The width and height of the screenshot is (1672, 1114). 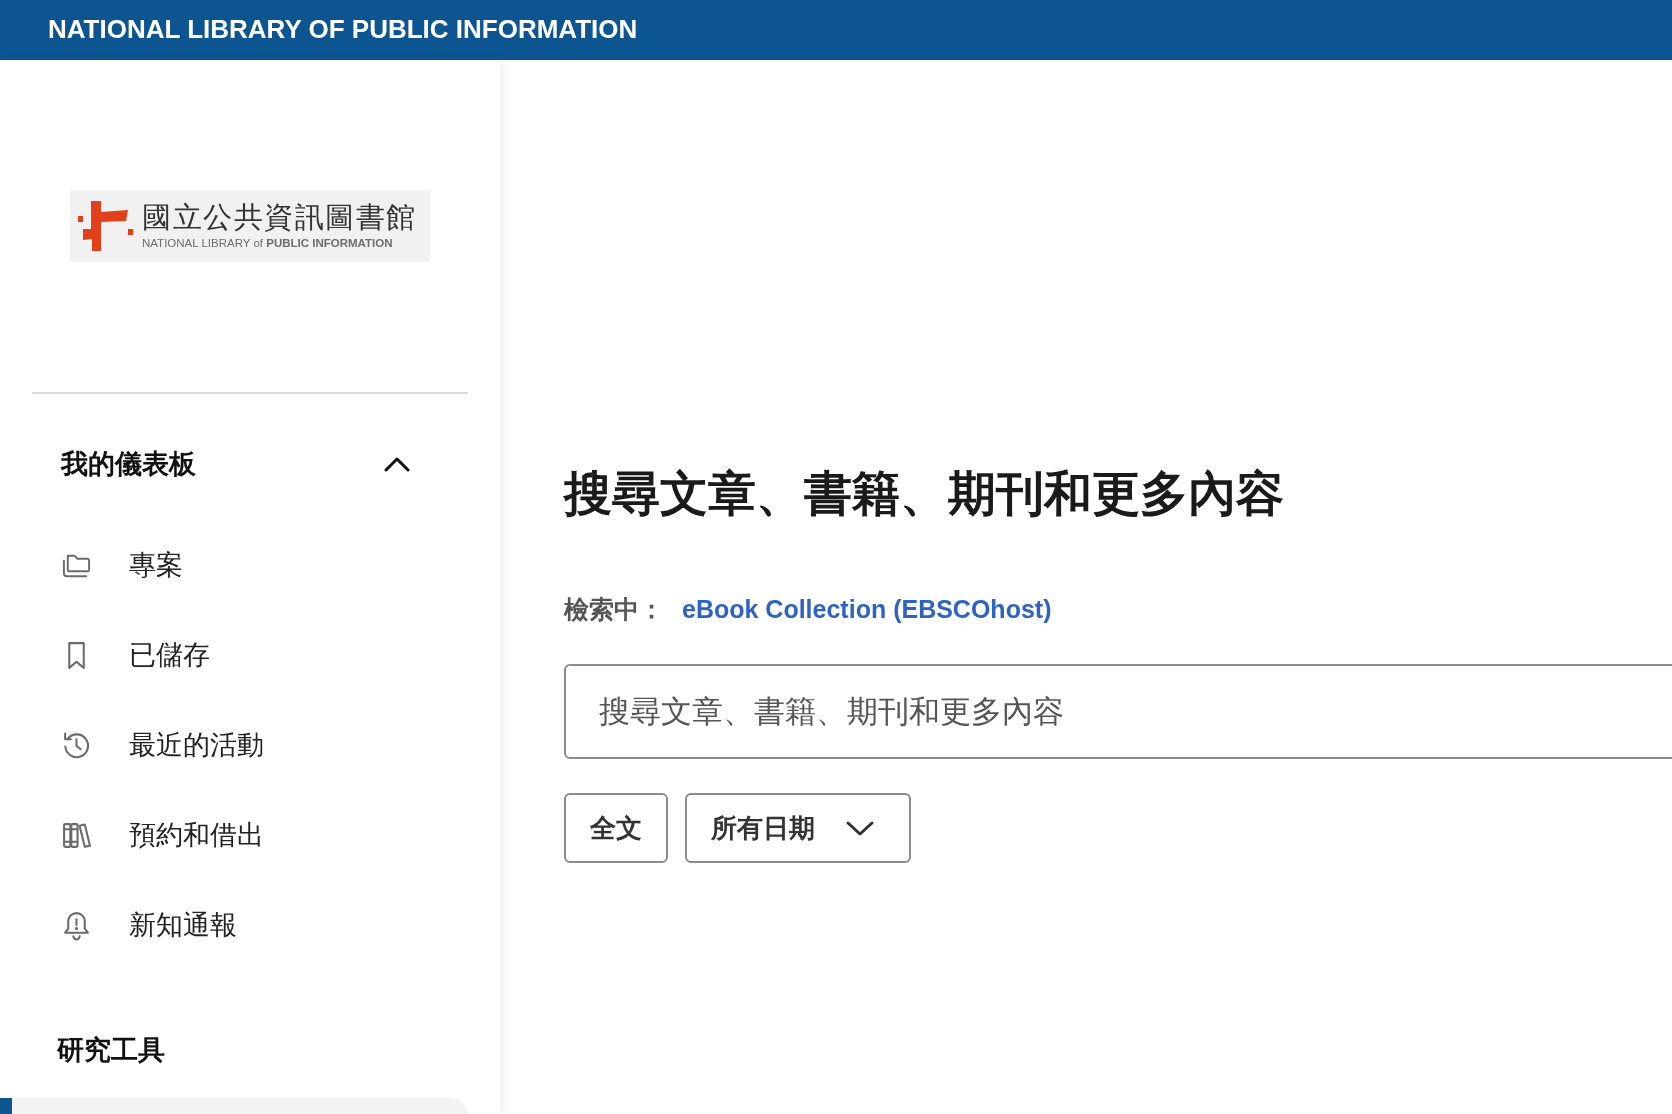 What do you see at coordinates (924, 494) in the screenshot?
I see `page-heading: 搜尋文章、書籍、期刊和更多內容` at bounding box center [924, 494].